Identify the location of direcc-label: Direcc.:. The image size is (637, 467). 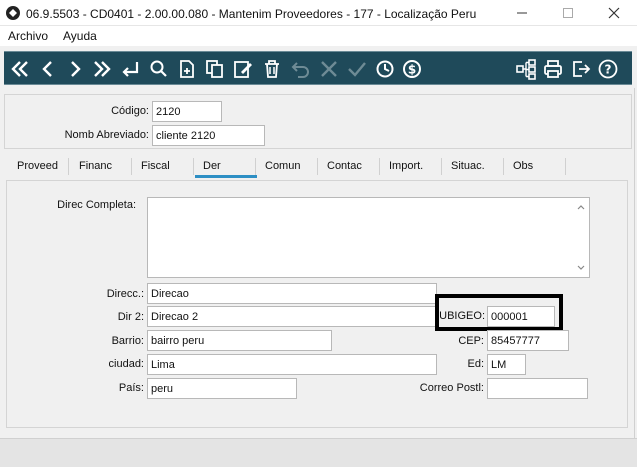
(125, 294).